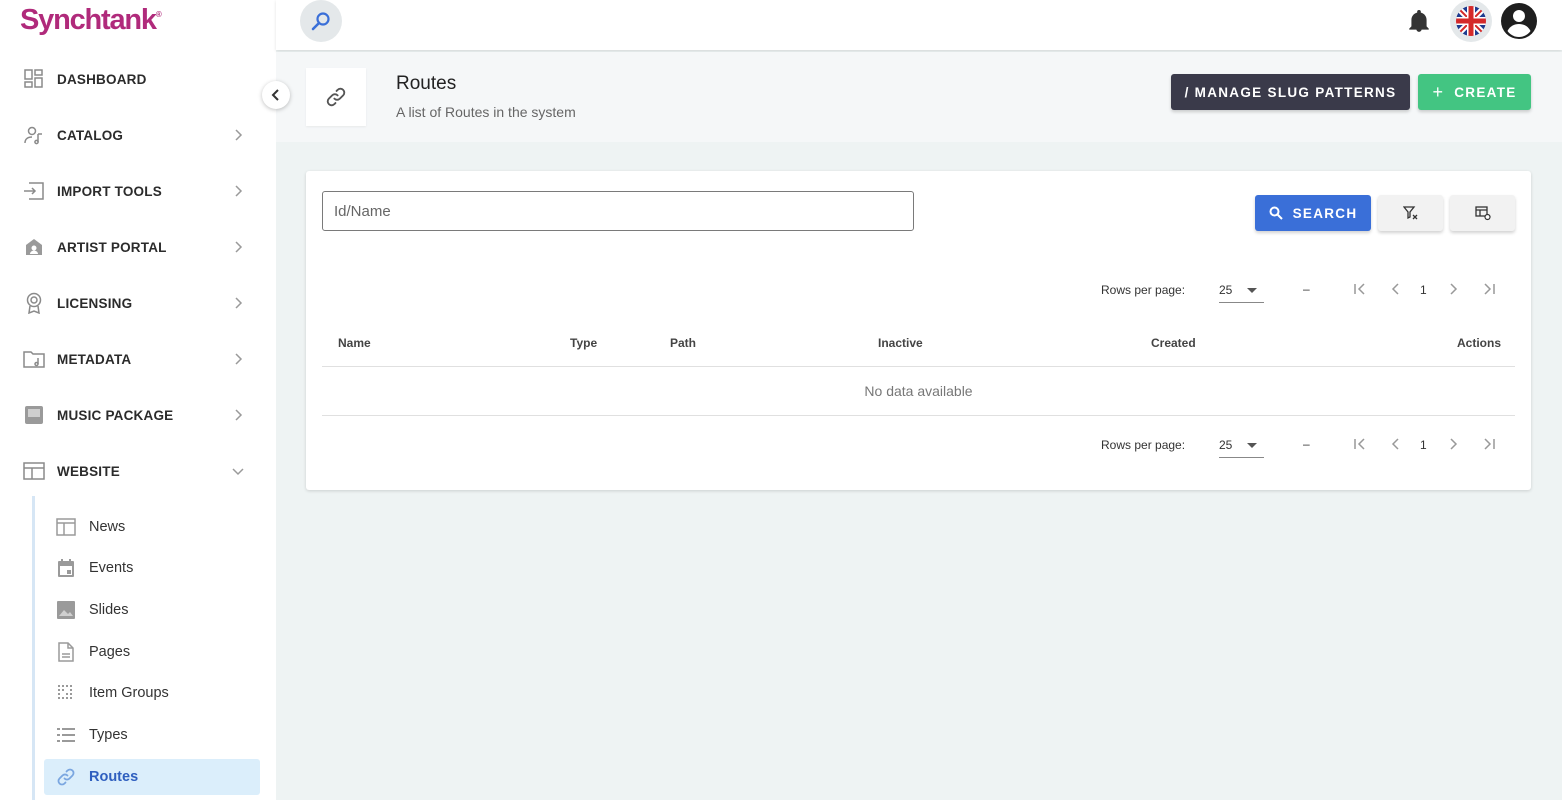 This screenshot has height=800, width=1562. What do you see at coordinates (426, 83) in the screenshot?
I see `page-title: Routes` at bounding box center [426, 83].